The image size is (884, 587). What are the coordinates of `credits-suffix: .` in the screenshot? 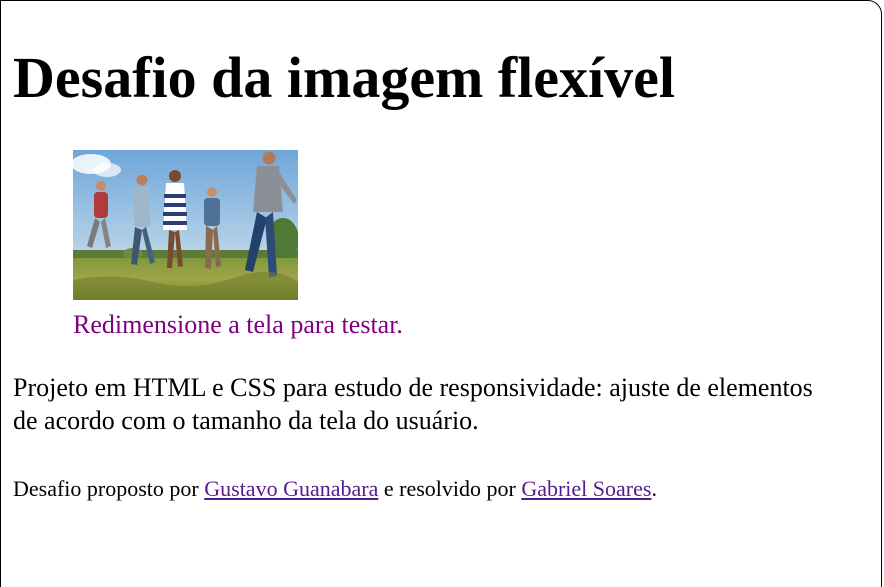 It's located at (654, 488).